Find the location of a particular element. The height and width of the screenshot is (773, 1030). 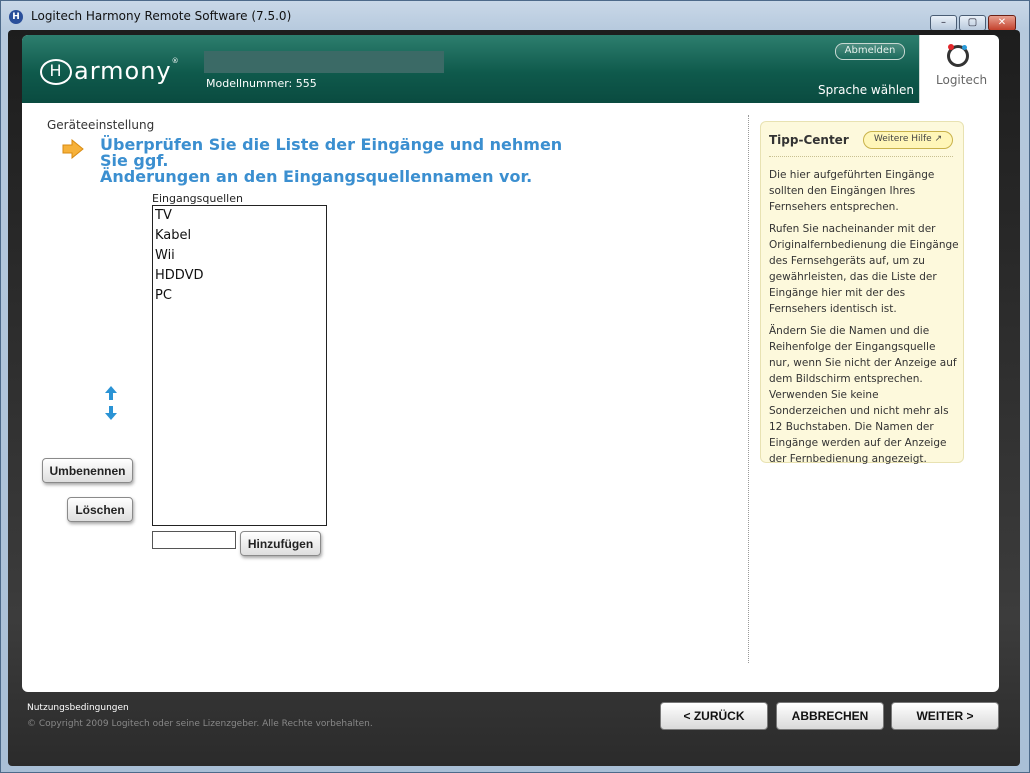

list-item: PC is located at coordinates (239, 296).